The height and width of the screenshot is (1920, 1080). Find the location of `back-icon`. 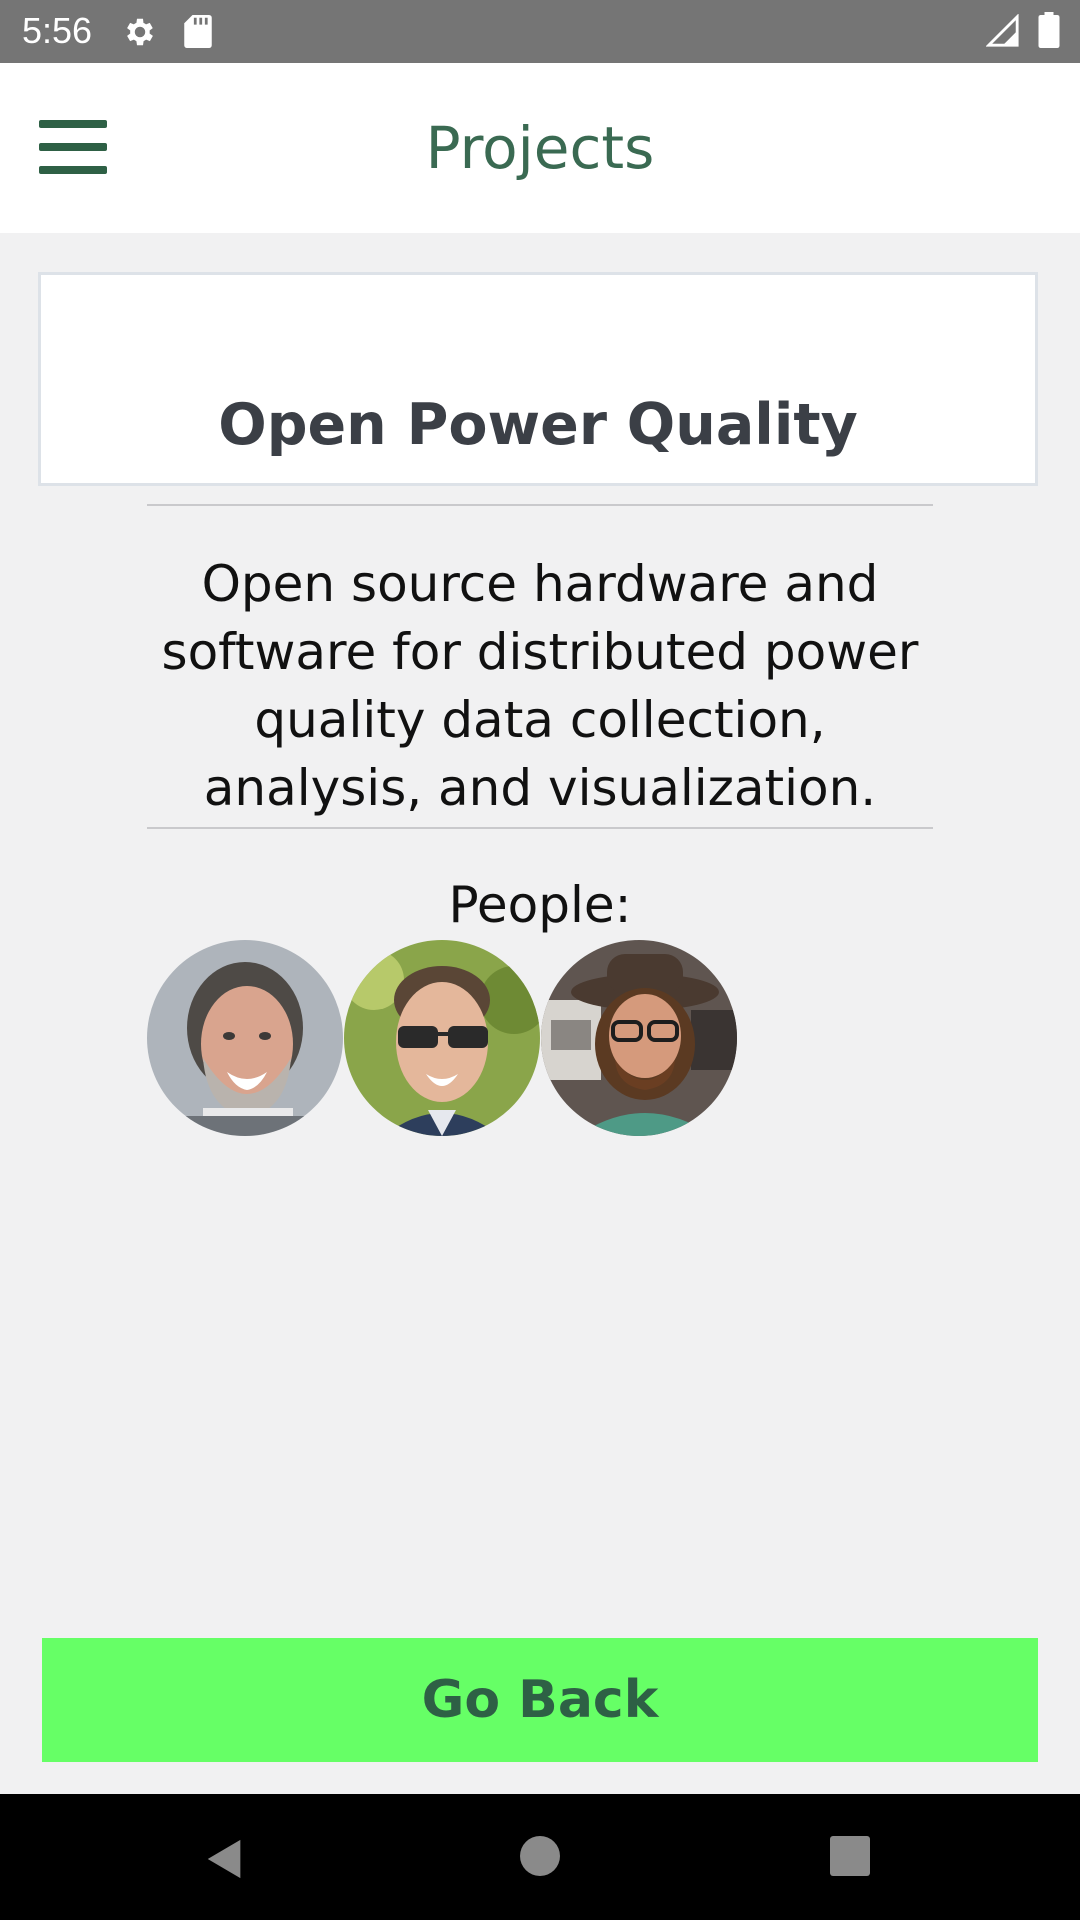

back-icon is located at coordinates (225, 1859).